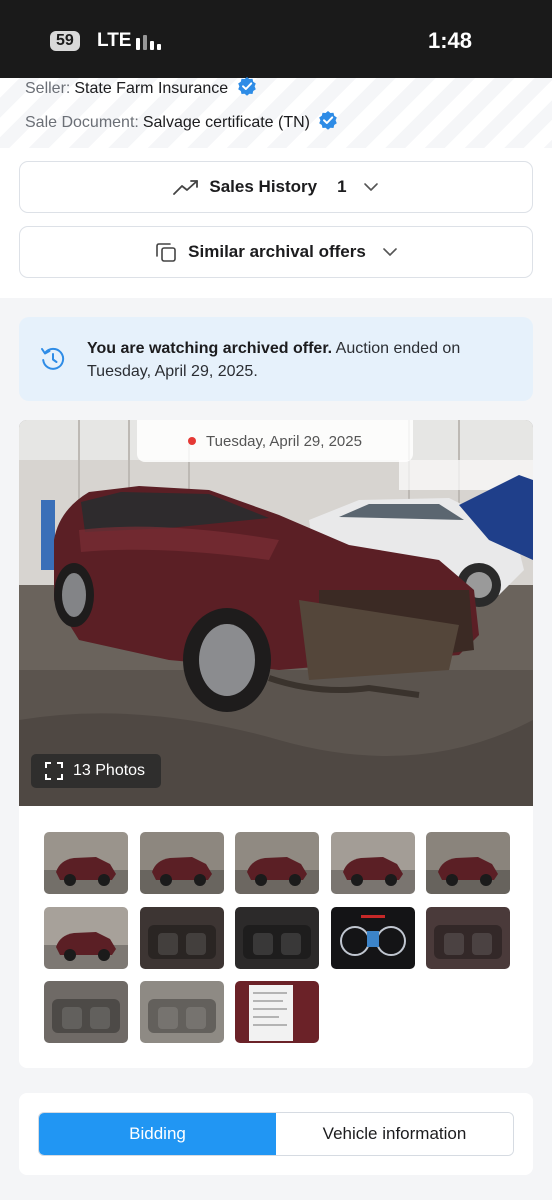 Image resolution: width=552 pixels, height=1200 pixels. I want to click on copy-icon, so click(166, 252).